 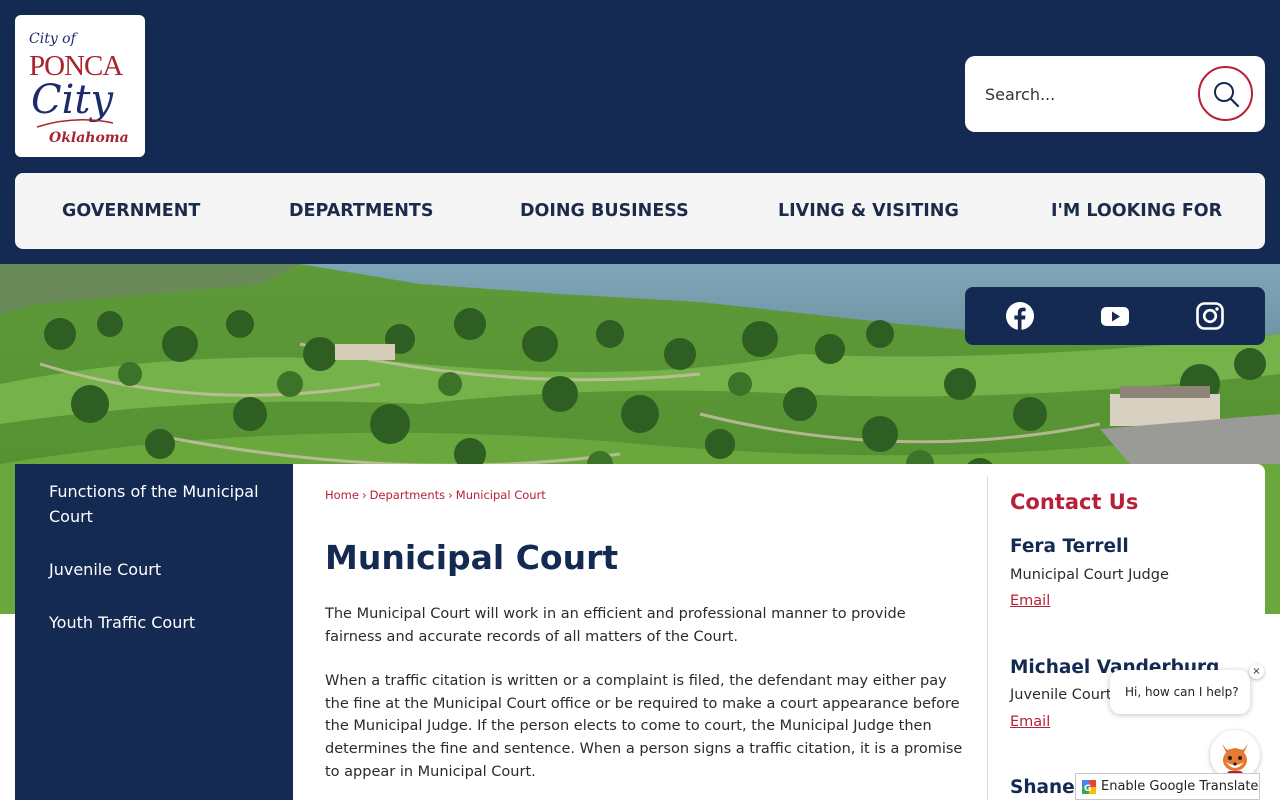 I want to click on breadcrumb-current: Municipal Court, so click(x=501, y=495).